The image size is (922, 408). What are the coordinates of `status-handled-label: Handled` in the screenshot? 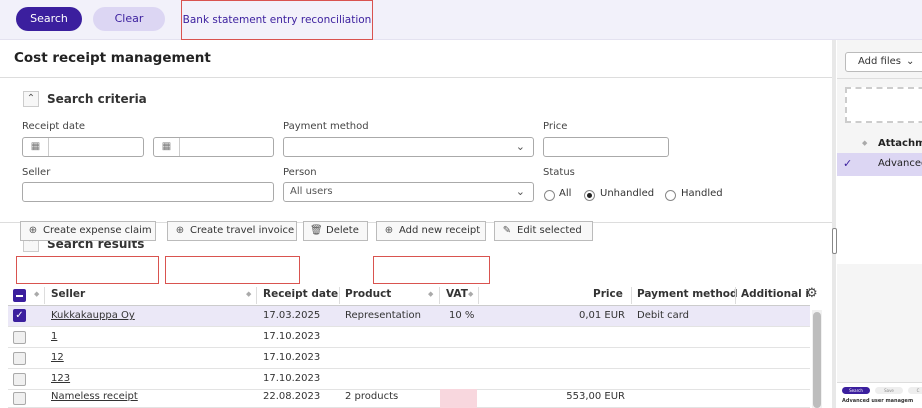 It's located at (702, 193).